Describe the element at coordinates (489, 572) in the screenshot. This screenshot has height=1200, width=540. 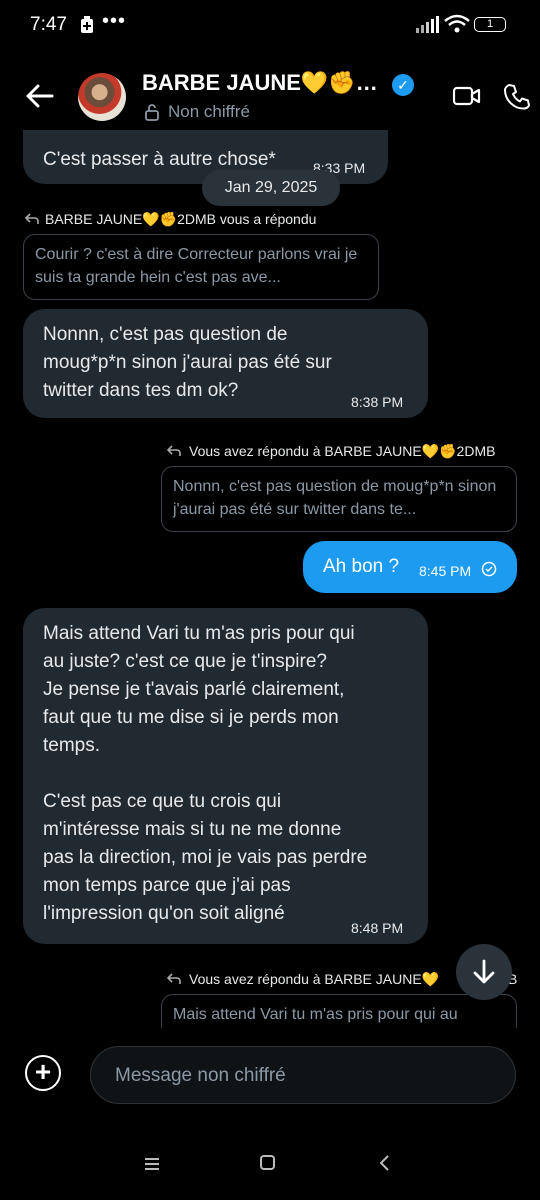
I see `sent-check-icon` at that location.